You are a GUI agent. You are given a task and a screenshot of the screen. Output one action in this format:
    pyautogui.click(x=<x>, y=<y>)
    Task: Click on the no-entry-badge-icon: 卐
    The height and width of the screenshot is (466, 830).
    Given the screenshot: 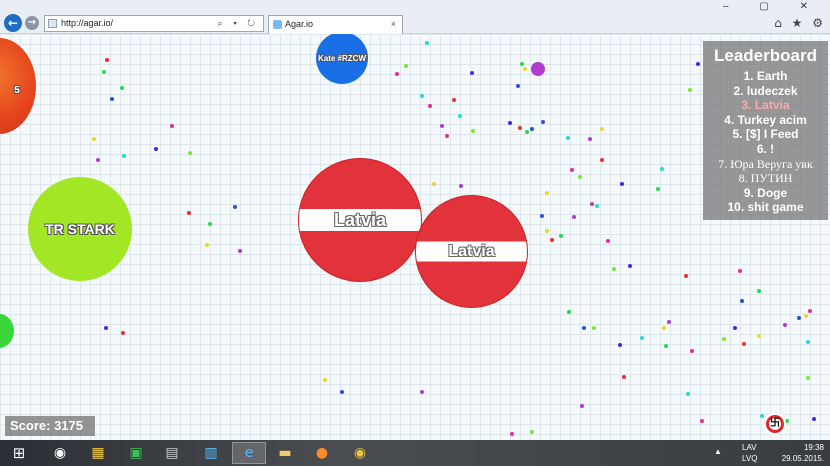 What is the action you would take?
    pyautogui.click(x=775, y=424)
    